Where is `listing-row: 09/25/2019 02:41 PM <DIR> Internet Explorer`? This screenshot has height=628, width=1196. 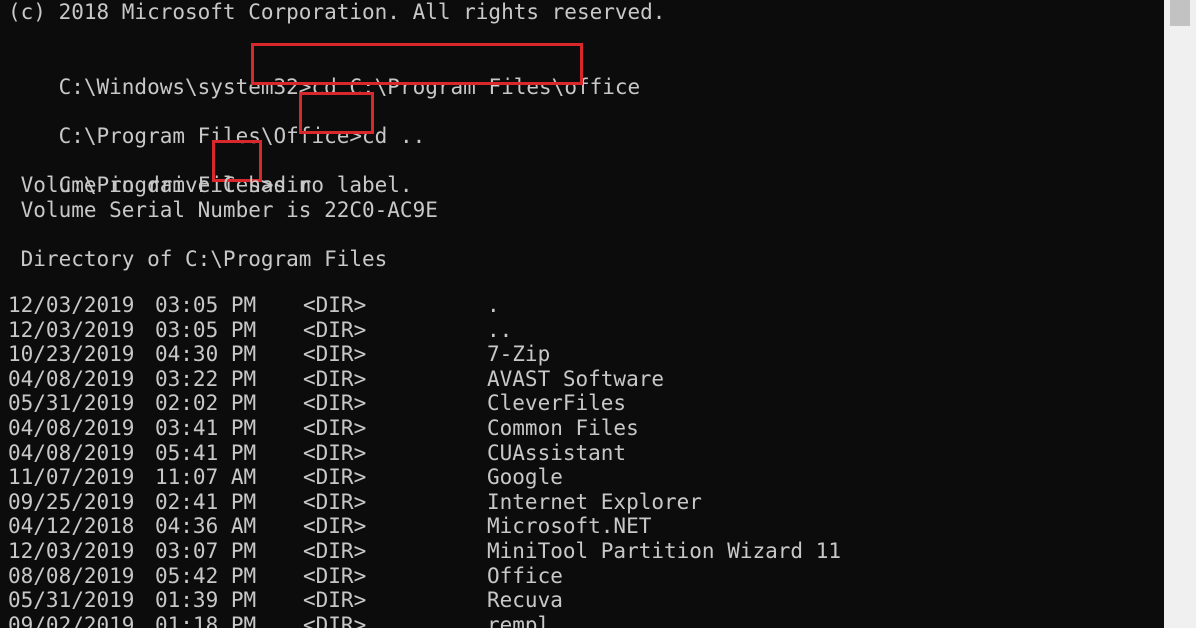 listing-row: 09/25/2019 02:41 PM <DIR> Internet Explorer is located at coordinates (582, 502).